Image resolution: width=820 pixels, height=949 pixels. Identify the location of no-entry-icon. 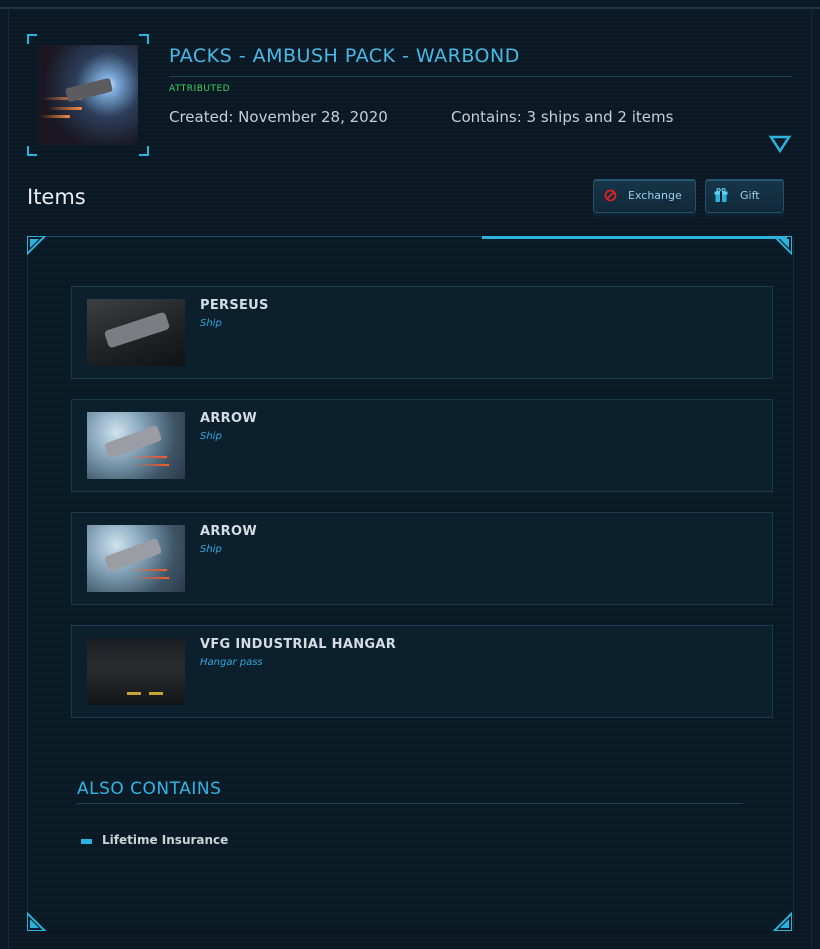
(610, 197).